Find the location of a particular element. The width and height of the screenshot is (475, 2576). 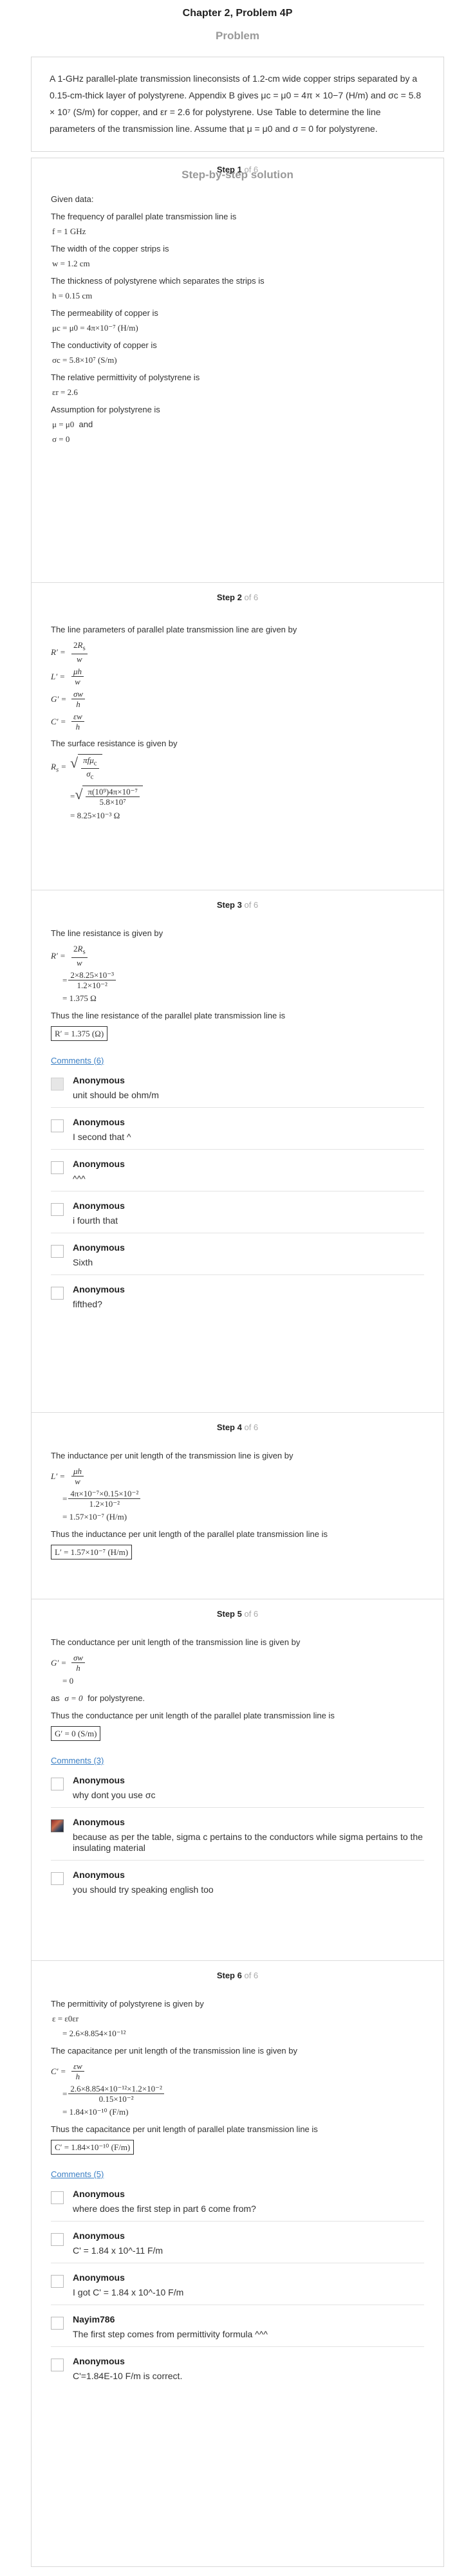

comment-text: unit should be ohm/m is located at coordinates (116, 1094).